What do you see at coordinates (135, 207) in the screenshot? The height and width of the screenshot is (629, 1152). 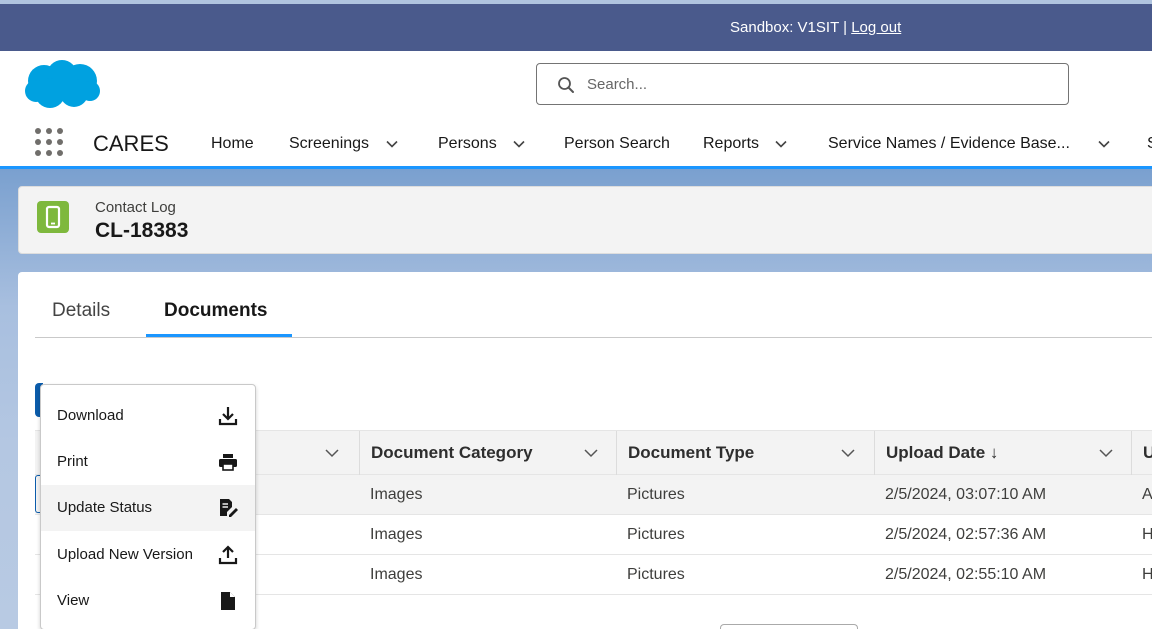 I see `record-type-label: Contact Log` at bounding box center [135, 207].